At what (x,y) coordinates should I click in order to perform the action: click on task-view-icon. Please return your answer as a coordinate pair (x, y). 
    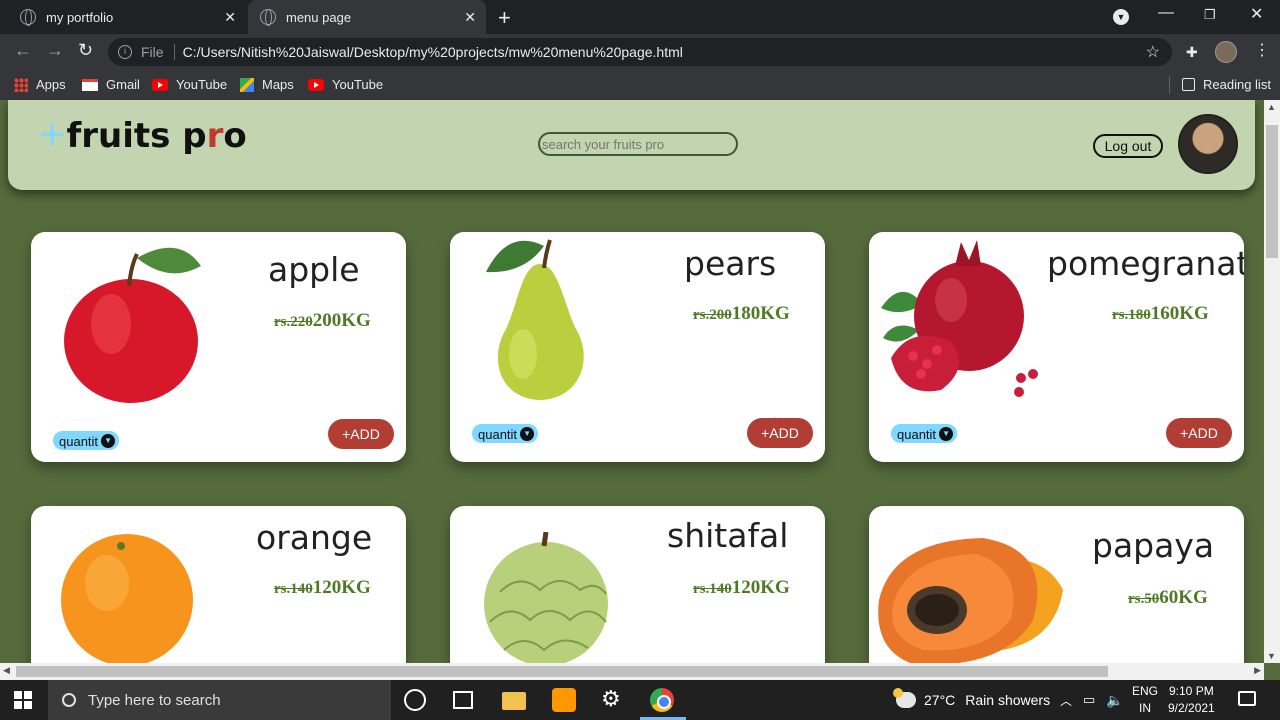
    Looking at the image, I should click on (463, 700).